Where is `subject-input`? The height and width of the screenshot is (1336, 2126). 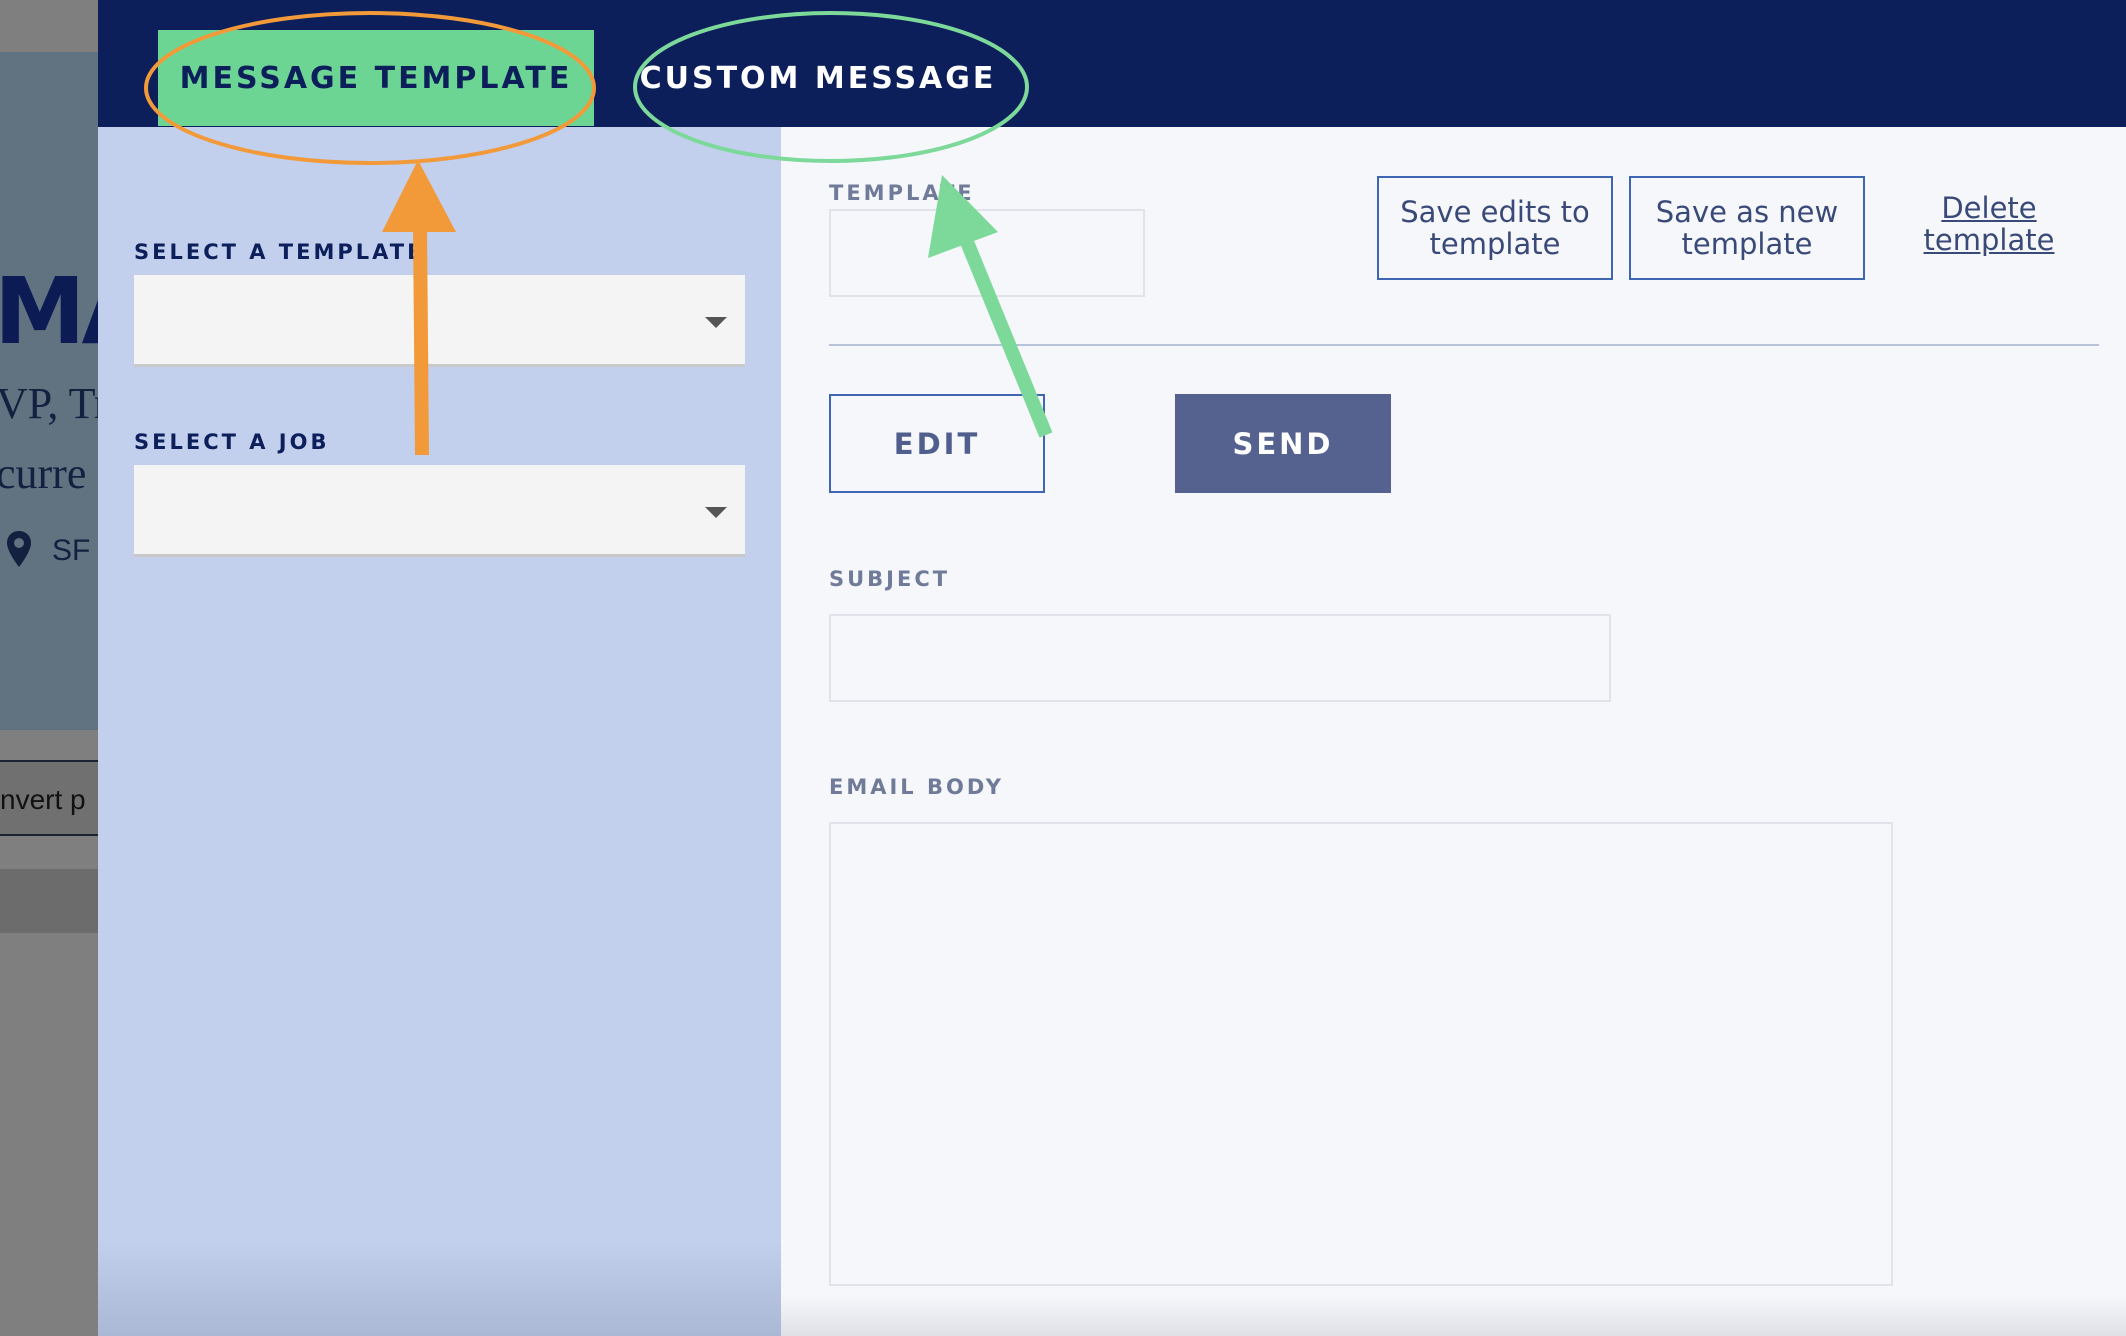 subject-input is located at coordinates (1220, 658).